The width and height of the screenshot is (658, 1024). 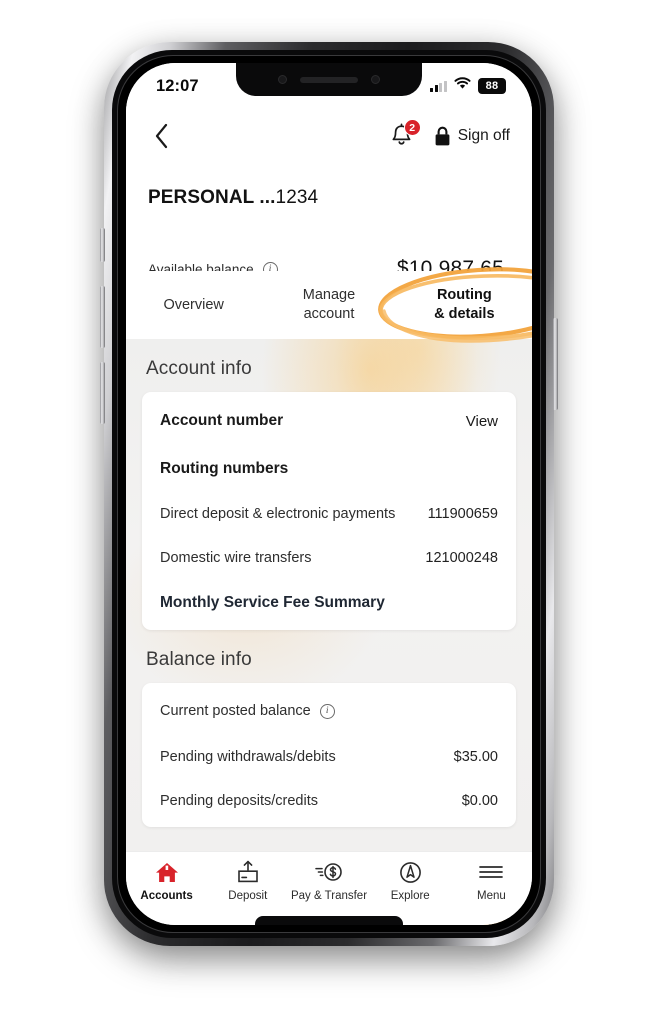 I want to click on row-pending-withdrawals: Pending withdrawals/debits $35.00, so click(x=329, y=757).